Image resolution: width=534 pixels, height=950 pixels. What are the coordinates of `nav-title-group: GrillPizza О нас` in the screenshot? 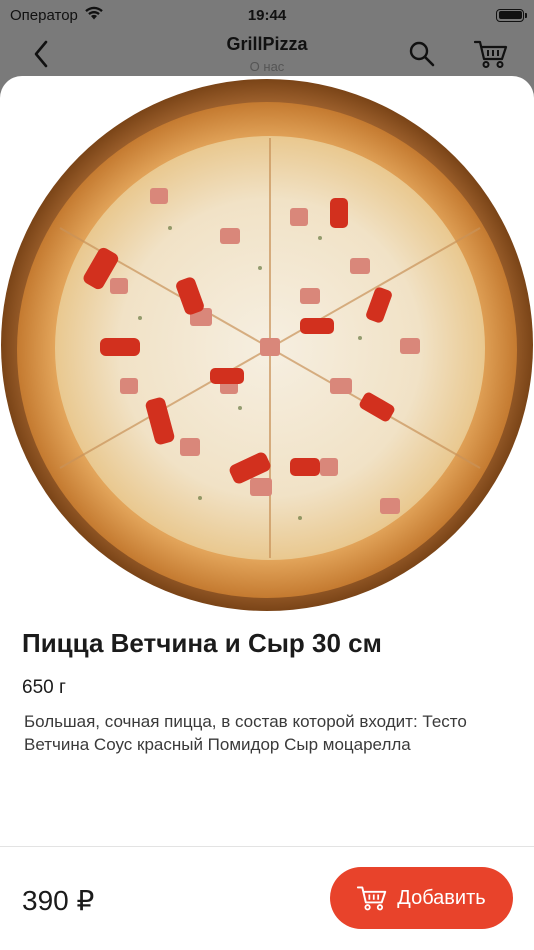 It's located at (267, 54).